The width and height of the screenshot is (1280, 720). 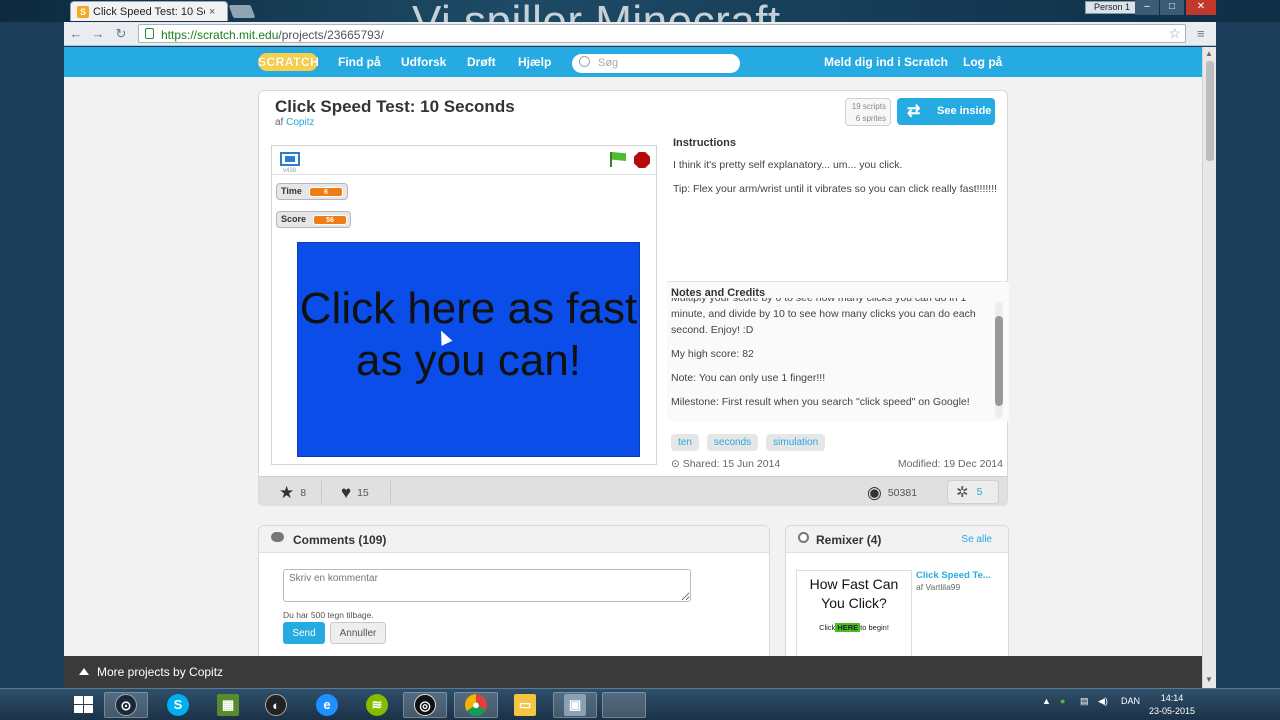 I want to click on new-tab-button, so click(x=242, y=11).